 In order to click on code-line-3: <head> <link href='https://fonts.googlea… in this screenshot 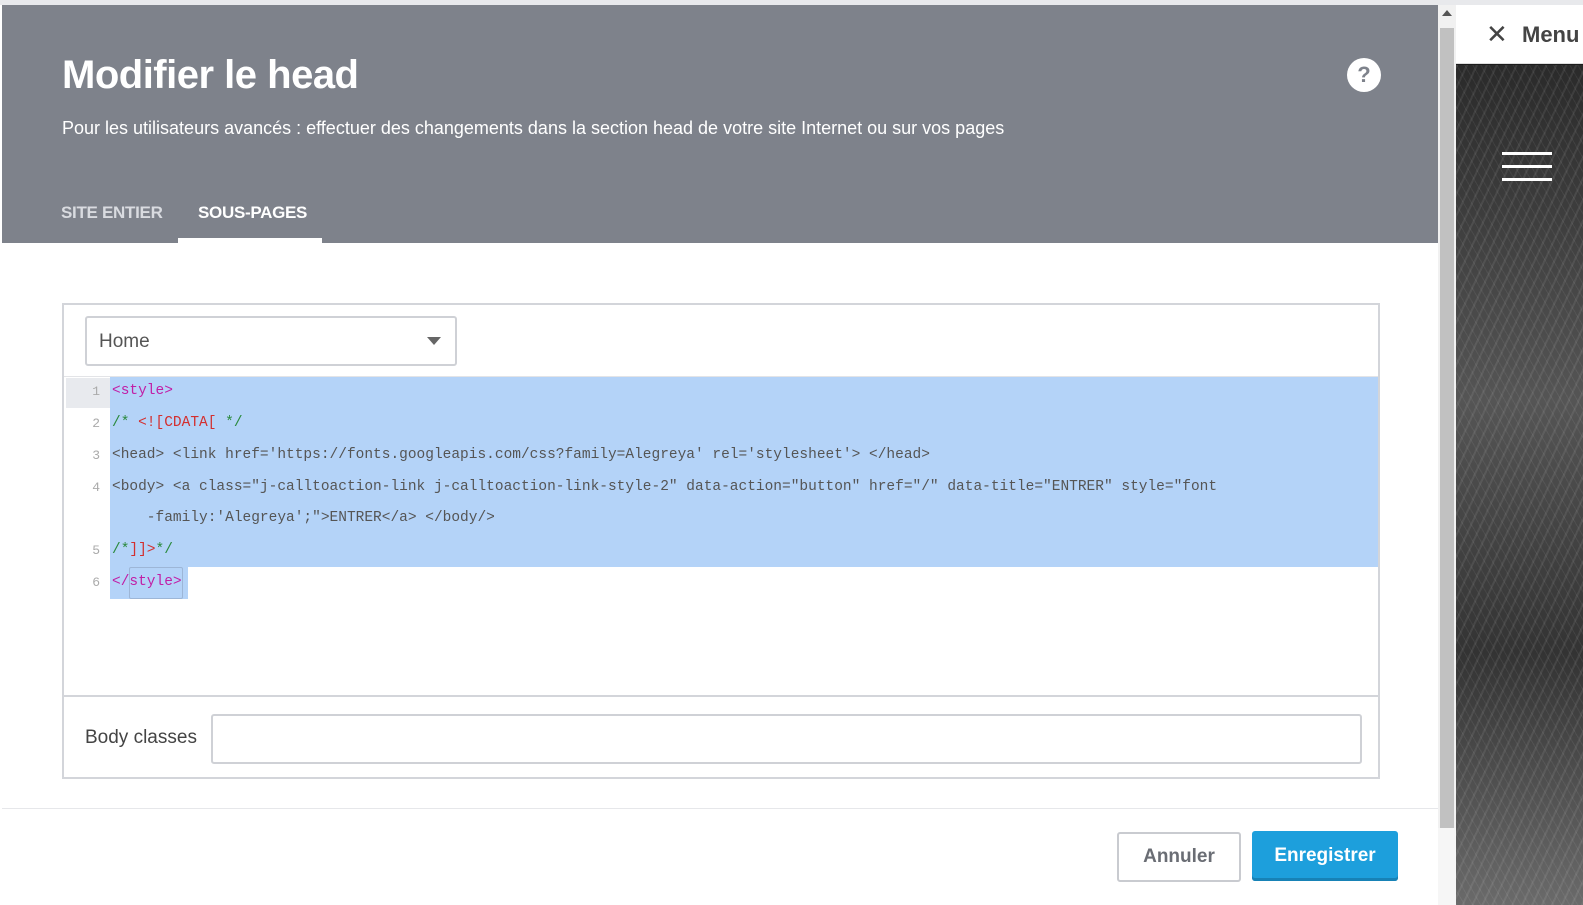, I will do `click(521, 455)`.